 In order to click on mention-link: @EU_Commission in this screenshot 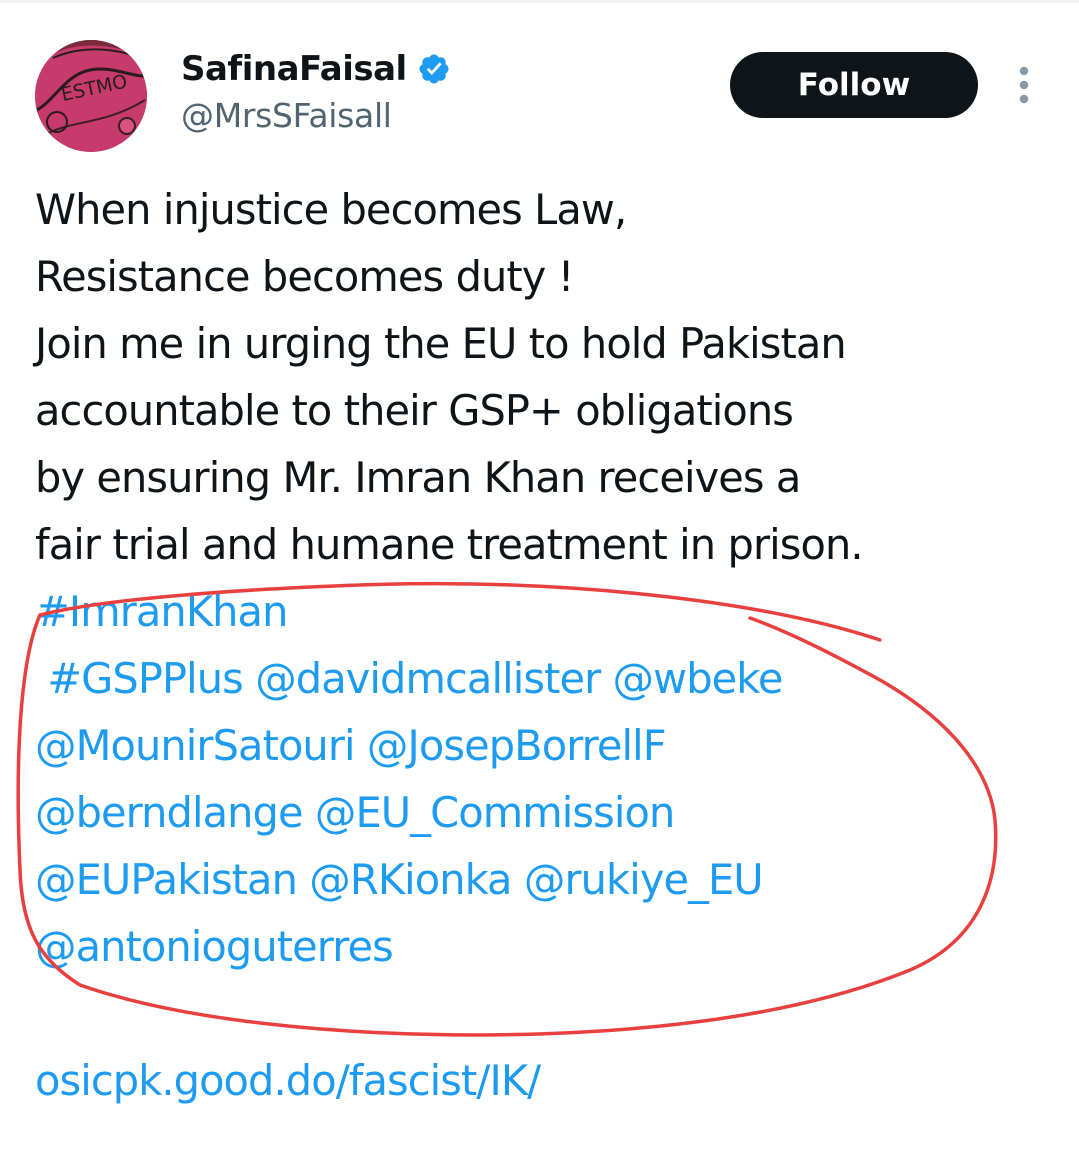, I will do `click(495, 812)`.